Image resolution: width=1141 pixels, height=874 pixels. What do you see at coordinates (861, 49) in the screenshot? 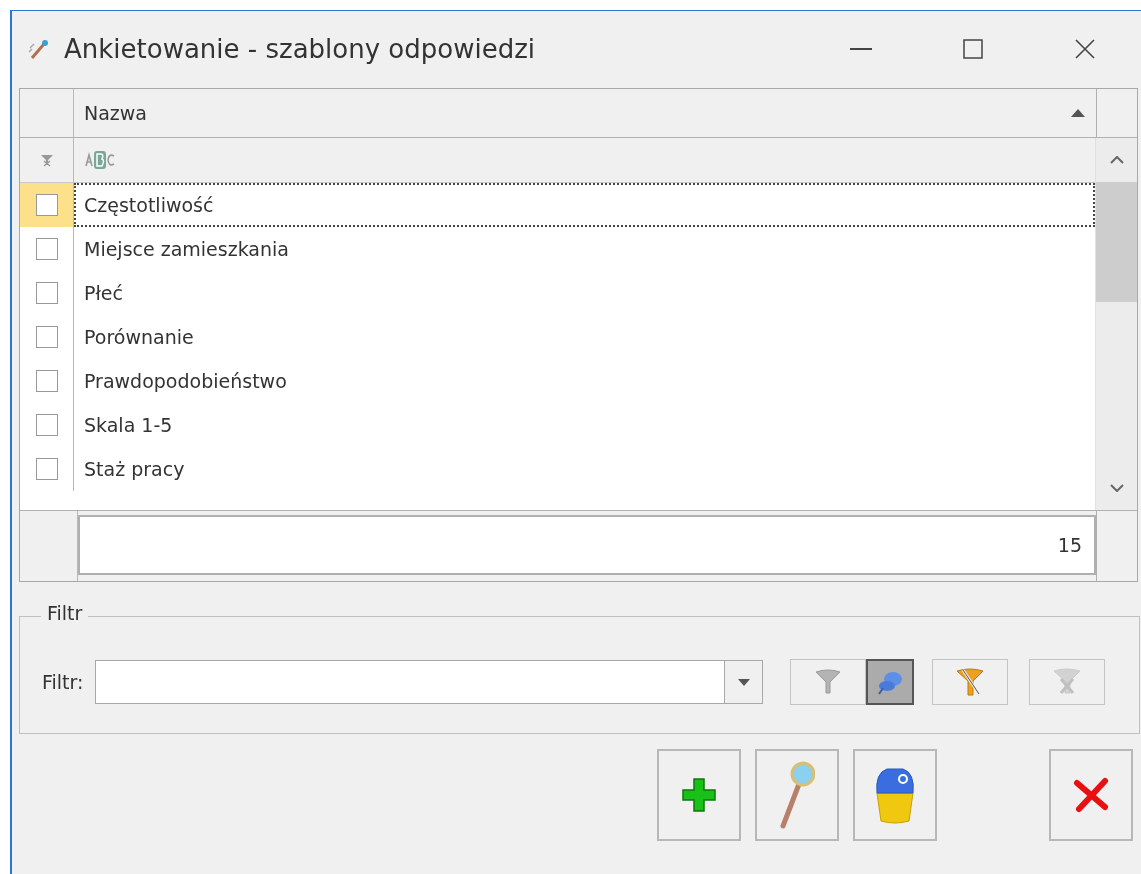
I see `minimize-icon` at bounding box center [861, 49].